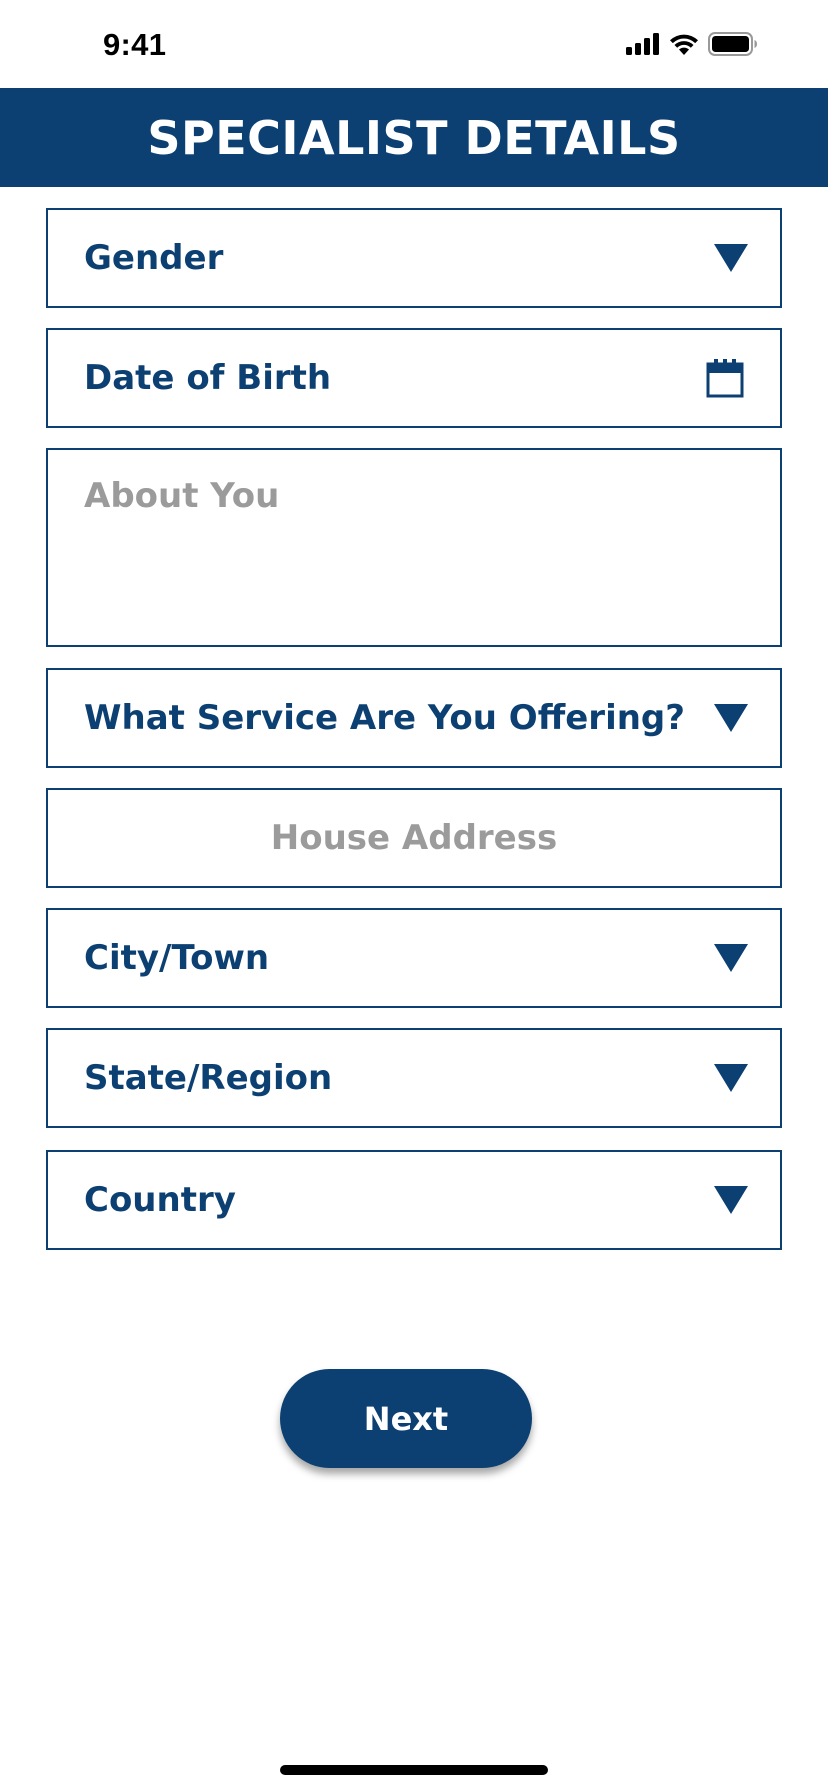 The image size is (828, 1792). Describe the element at coordinates (135, 44) in the screenshot. I see `status-time: 9:41` at that location.